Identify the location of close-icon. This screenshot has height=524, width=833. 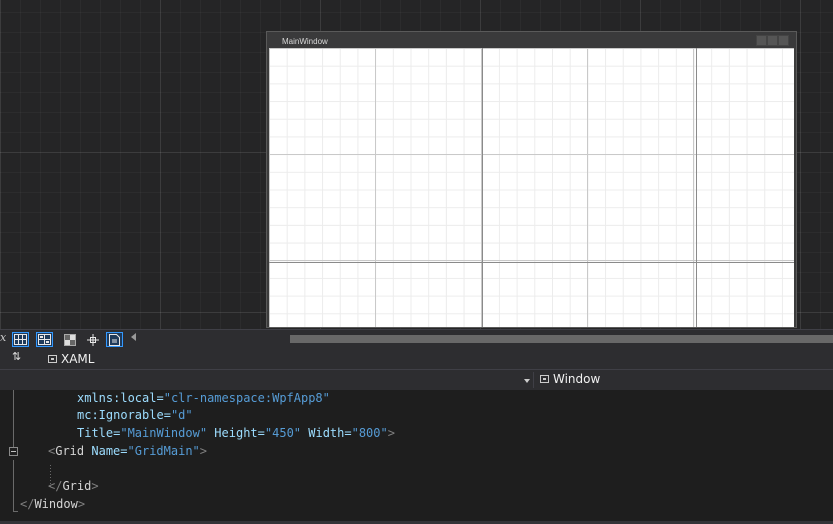
(783, 40).